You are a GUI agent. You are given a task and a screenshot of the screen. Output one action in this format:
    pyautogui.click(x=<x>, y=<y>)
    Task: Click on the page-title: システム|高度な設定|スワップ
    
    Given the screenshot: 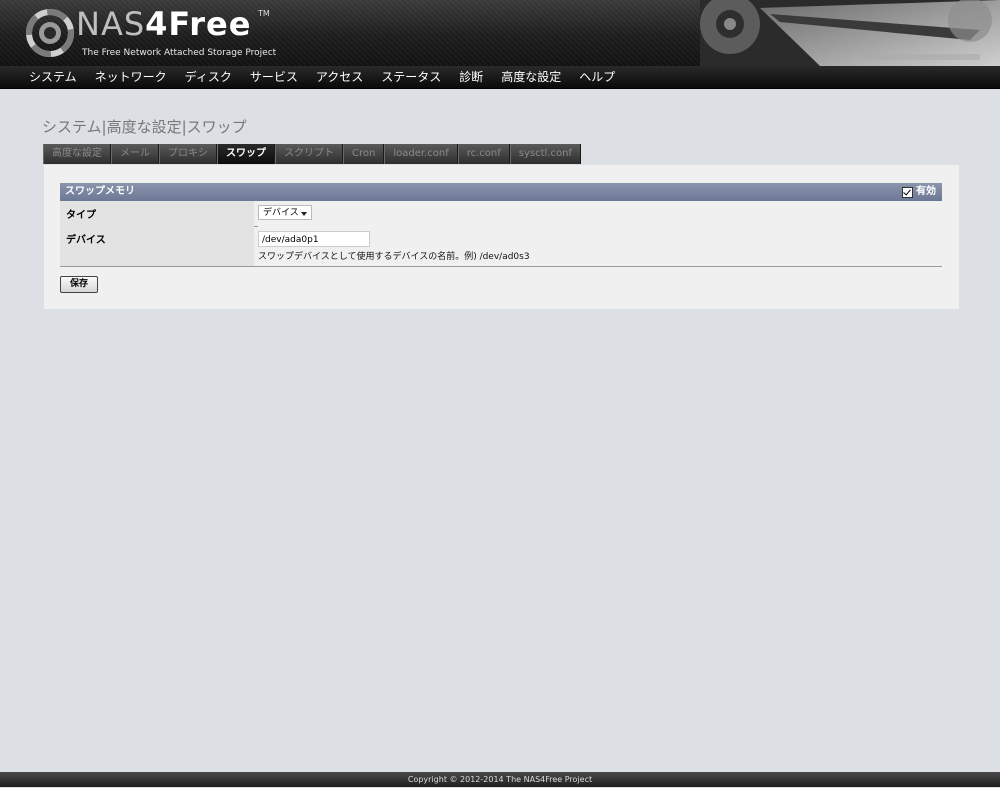 What is the action you would take?
    pyautogui.click(x=144, y=127)
    